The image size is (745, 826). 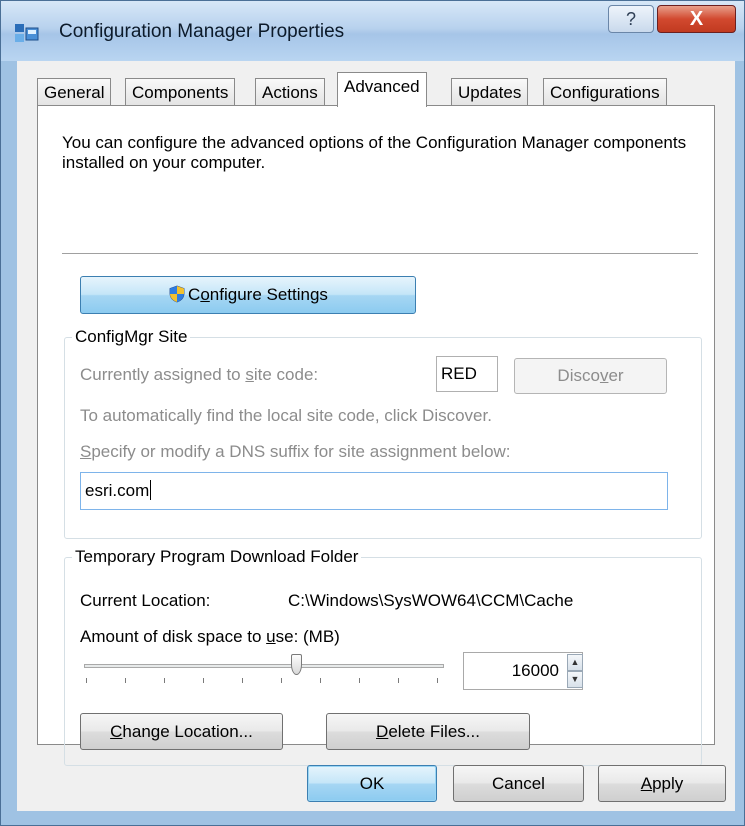 What do you see at coordinates (205, 294) in the screenshot?
I see `configure-label-mnemonic: o` at bounding box center [205, 294].